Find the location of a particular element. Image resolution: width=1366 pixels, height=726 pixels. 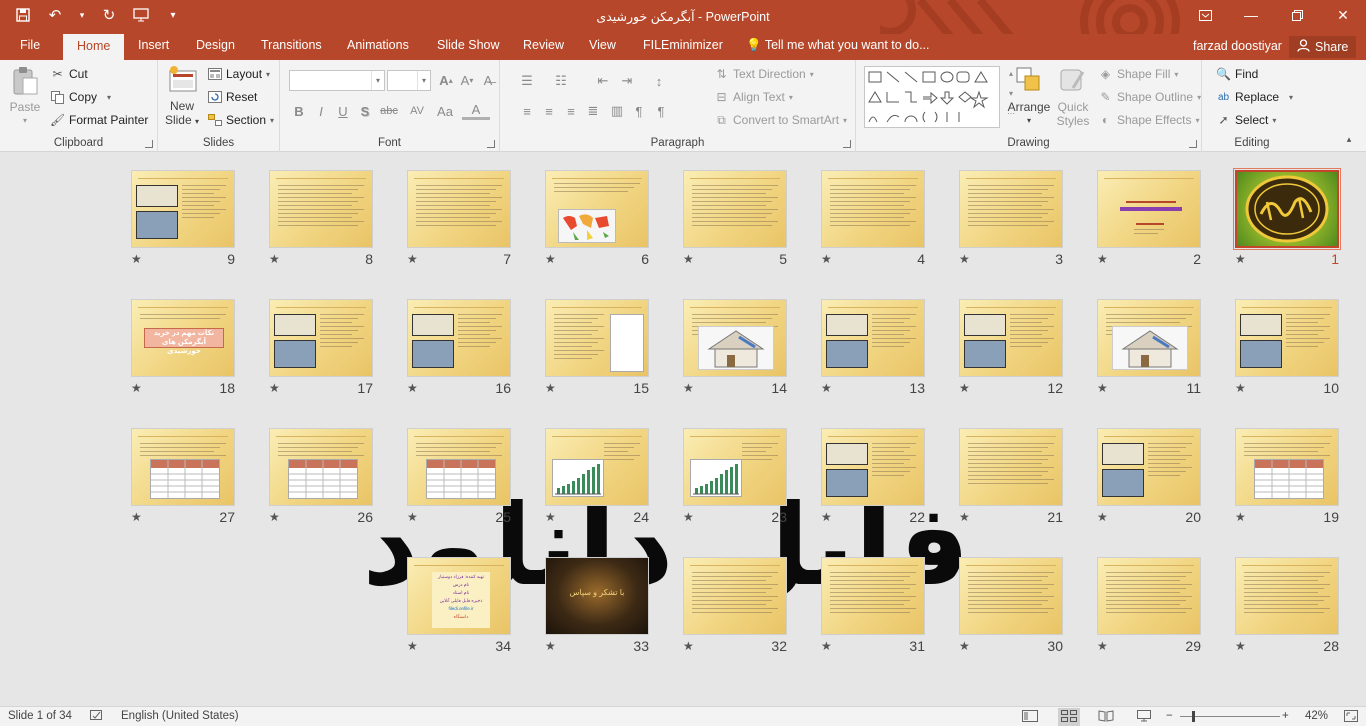

tab-transitions: Transitions is located at coordinates (291, 45).